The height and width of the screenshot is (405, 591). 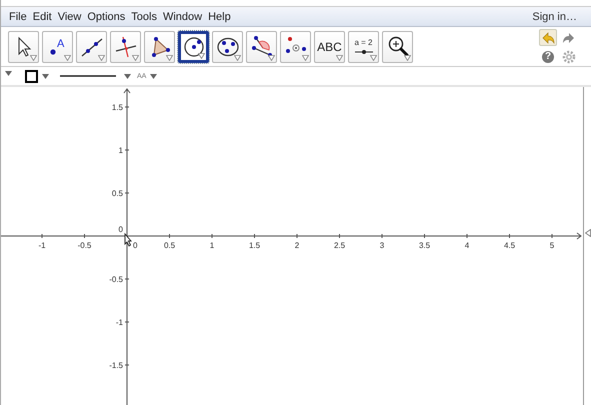 What do you see at coordinates (510, 245) in the screenshot?
I see `tick-label: 4.5` at bounding box center [510, 245].